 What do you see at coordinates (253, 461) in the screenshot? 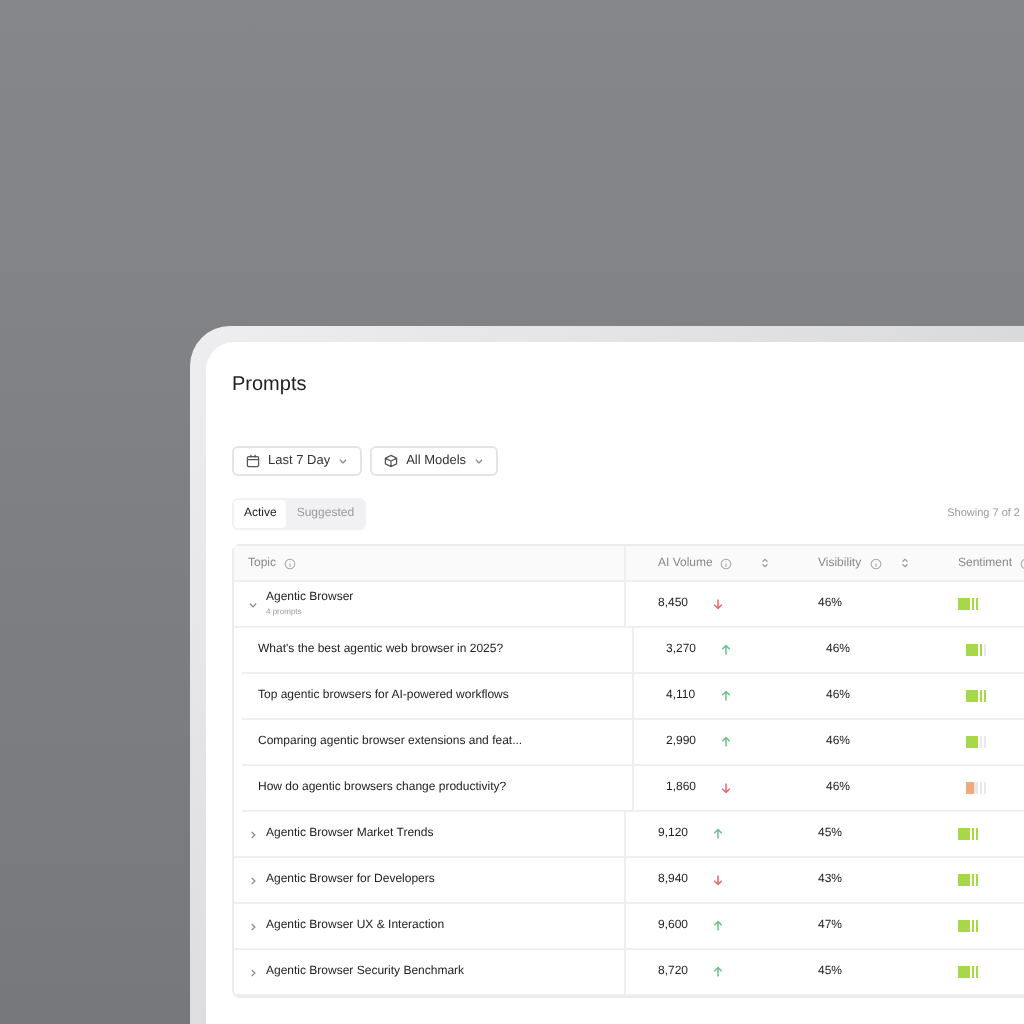
I see `calendar-icon` at bounding box center [253, 461].